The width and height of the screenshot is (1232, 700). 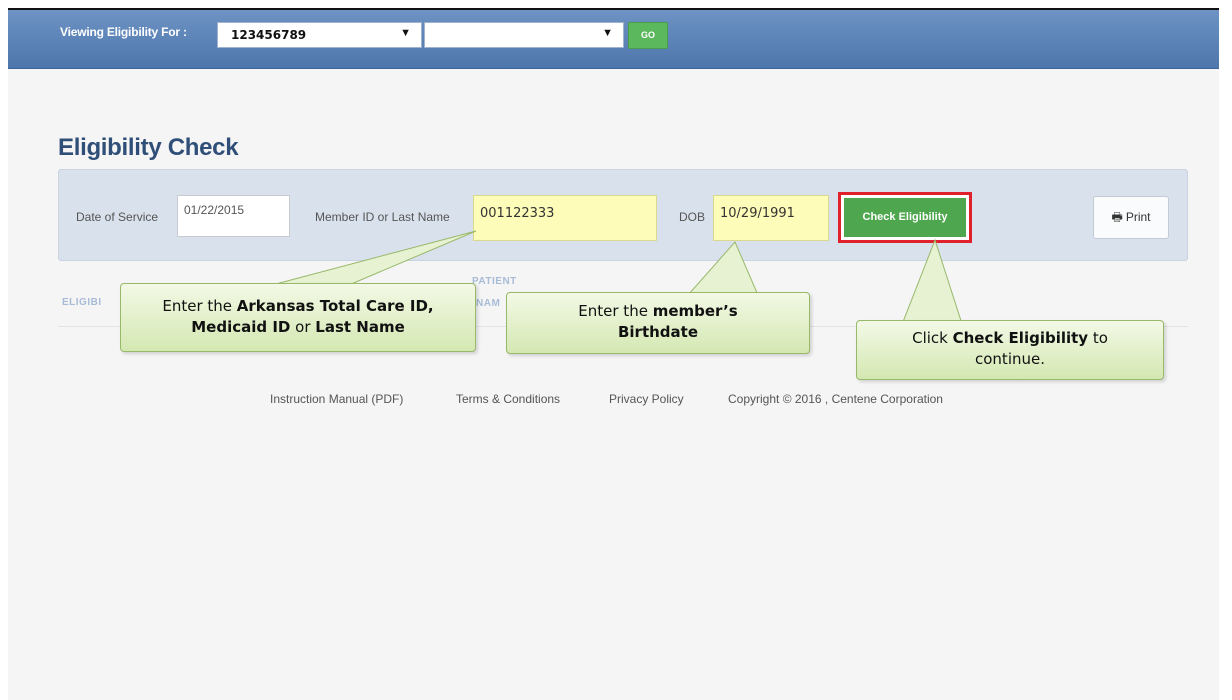 What do you see at coordinates (695, 311) in the screenshot?
I see `callout-text-bold: member’s` at bounding box center [695, 311].